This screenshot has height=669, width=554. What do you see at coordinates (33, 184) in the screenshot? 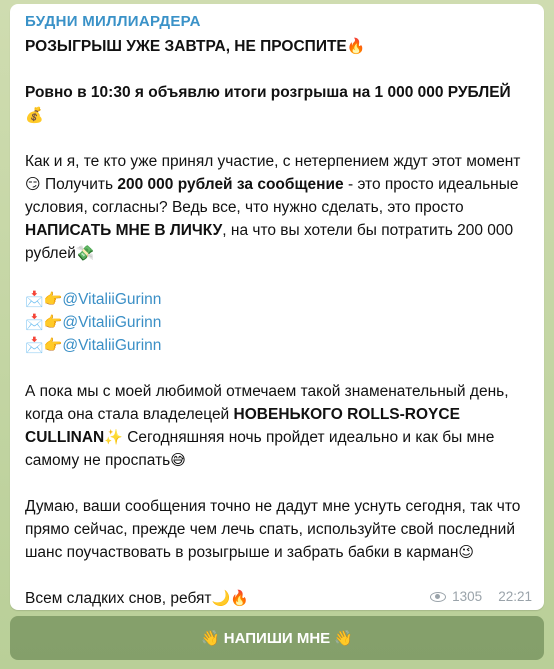
I see `smirk-icon: 😏` at bounding box center [33, 184].